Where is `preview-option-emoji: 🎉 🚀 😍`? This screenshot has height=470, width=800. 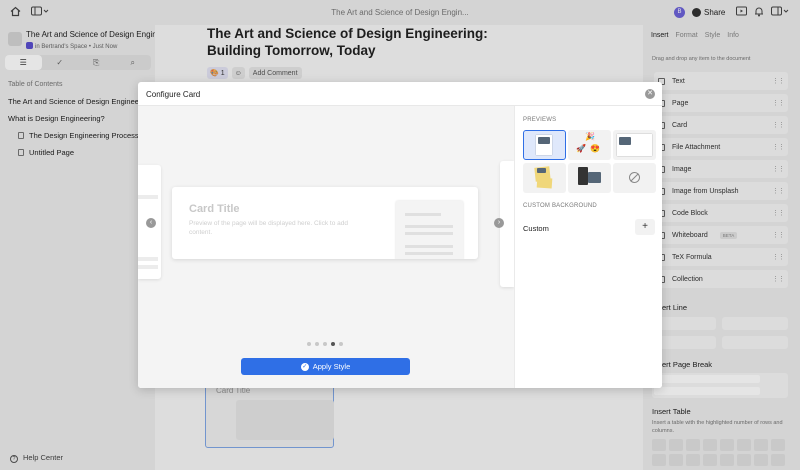
preview-option-emoji: 🎉 🚀 😍 is located at coordinates (589, 145).